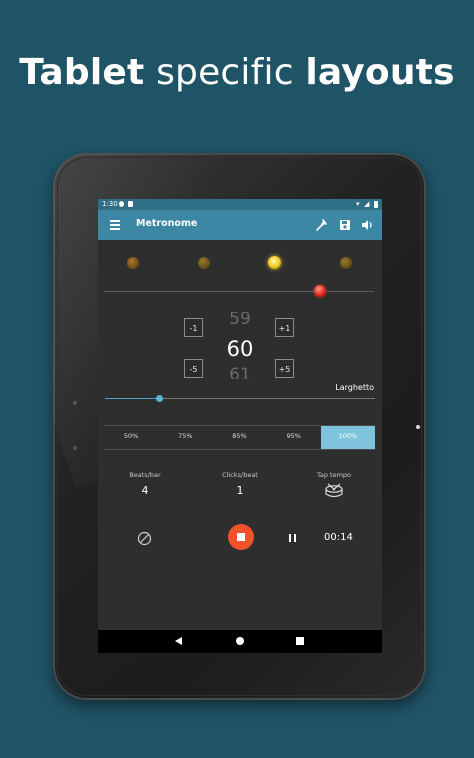 This screenshot has width=474, height=758. What do you see at coordinates (320, 291) in the screenshot?
I see `pendulum-ball` at bounding box center [320, 291].